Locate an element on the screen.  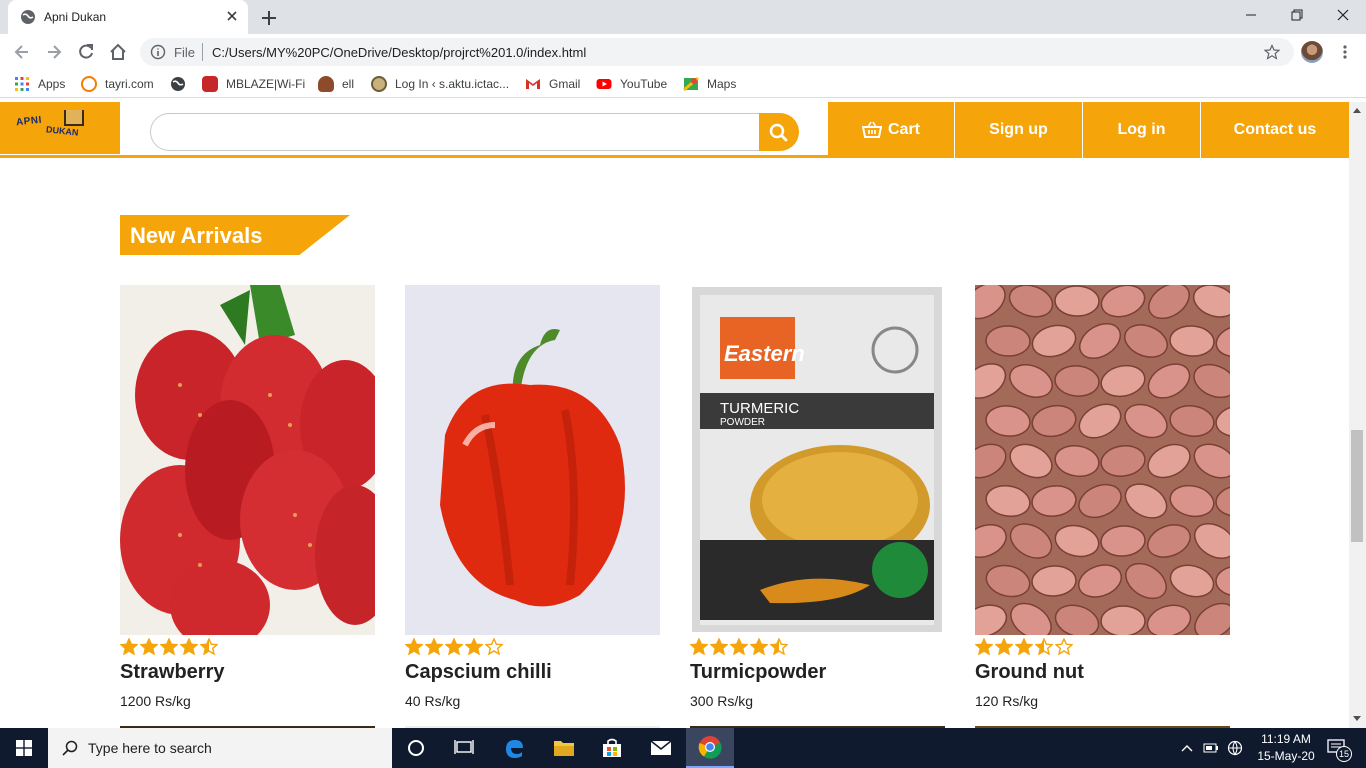
aktu-icon is located at coordinates (379, 84).